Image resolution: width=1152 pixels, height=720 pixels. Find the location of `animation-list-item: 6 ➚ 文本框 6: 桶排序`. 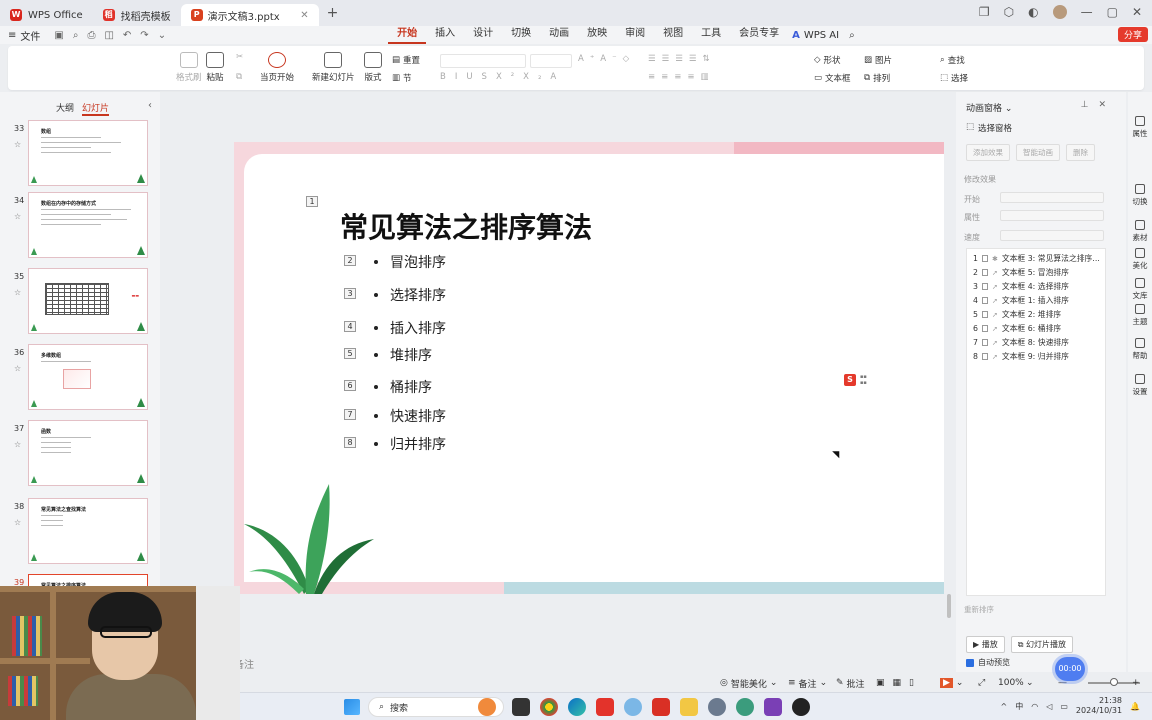

animation-list-item: 6 ➚ 文本框 6: 桶排序 is located at coordinates (1017, 328).